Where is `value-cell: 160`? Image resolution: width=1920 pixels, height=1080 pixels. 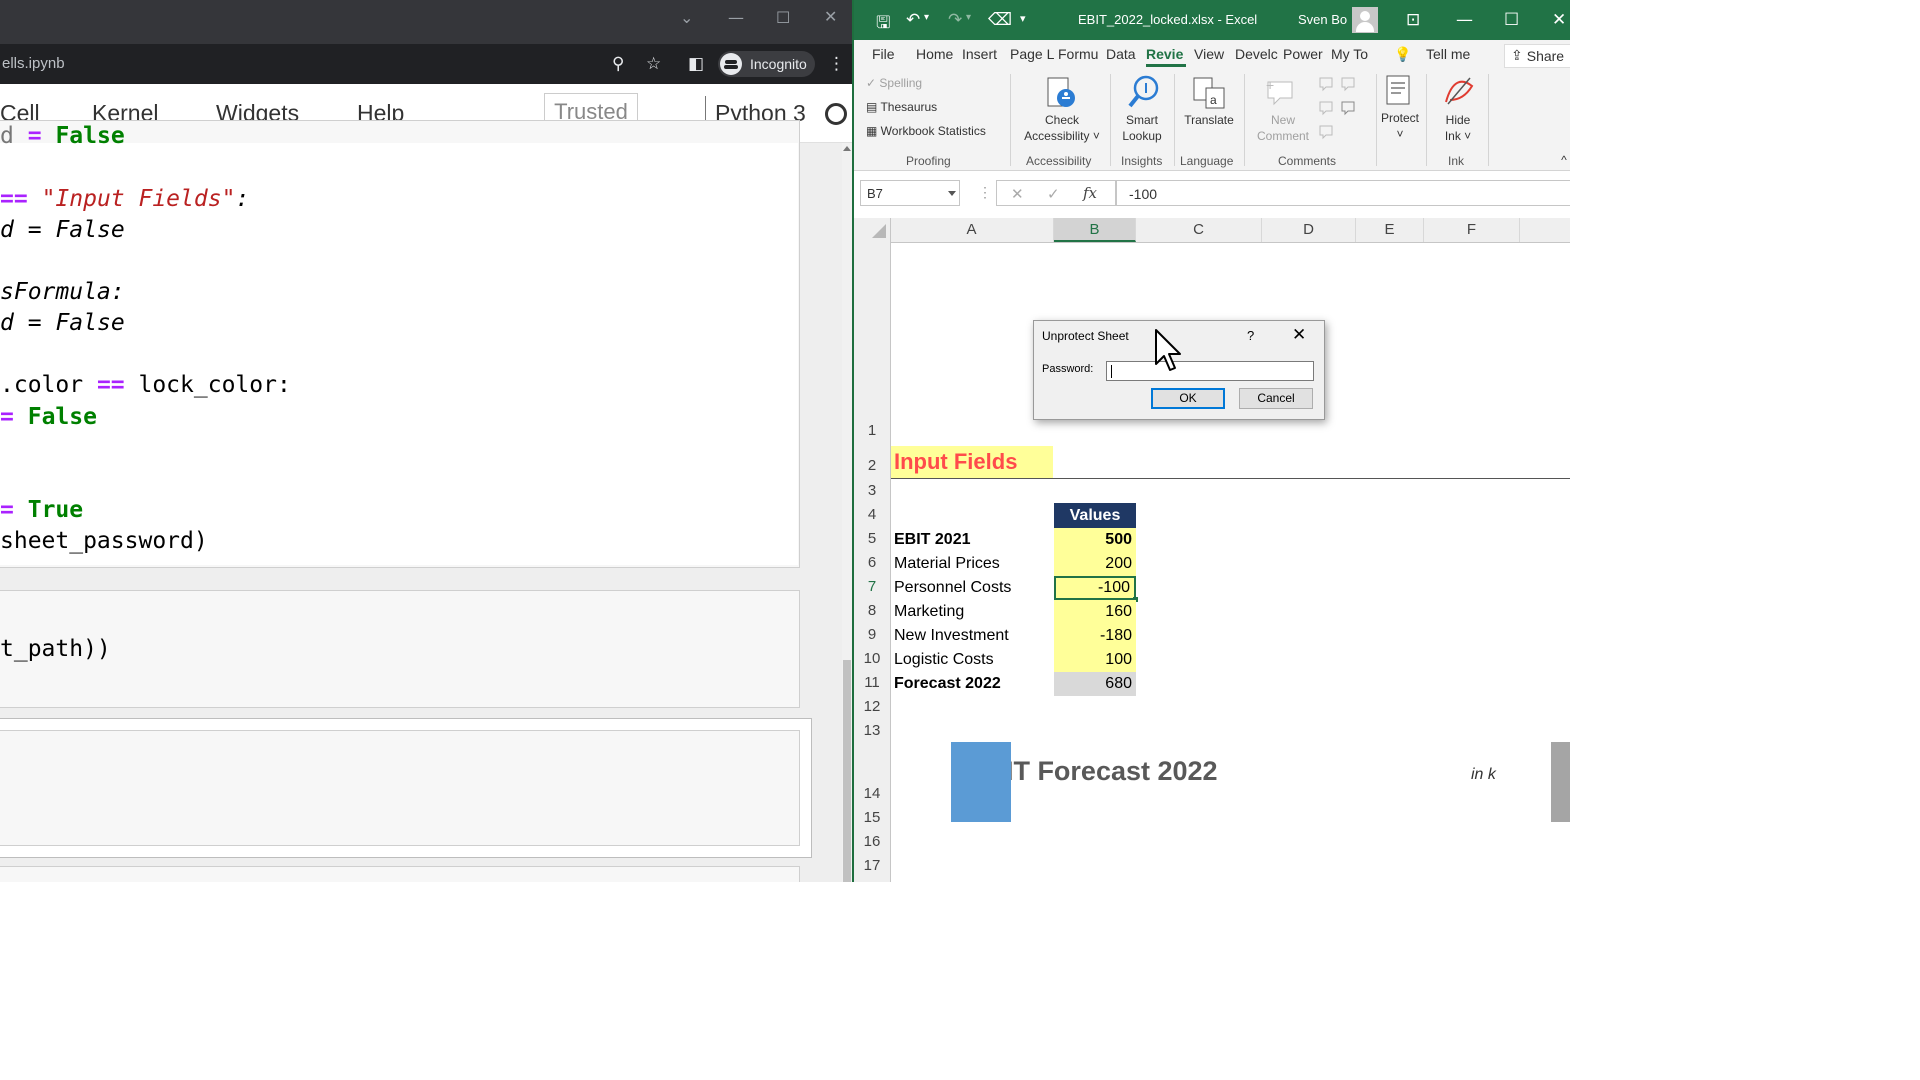
value-cell: 160 is located at coordinates (1095, 612).